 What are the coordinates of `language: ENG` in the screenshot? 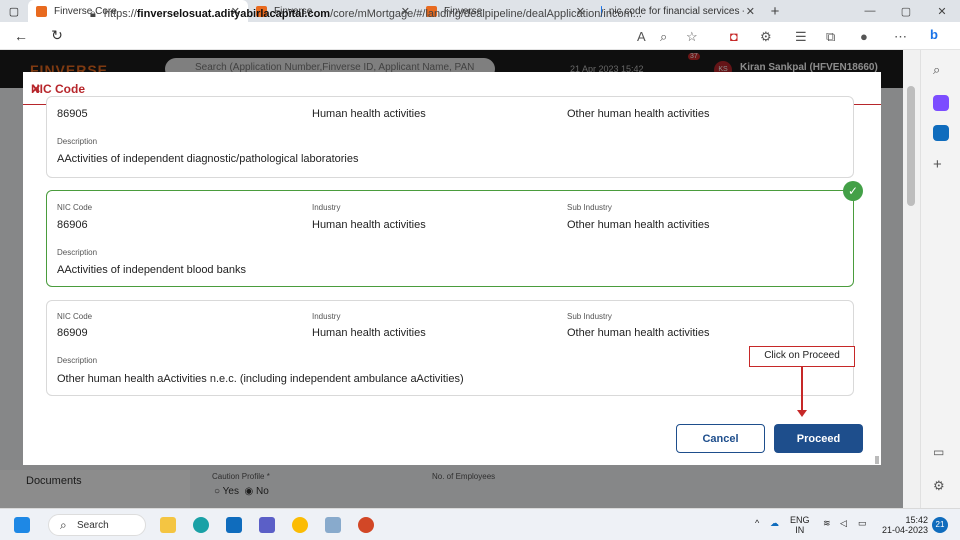 It's located at (800, 520).